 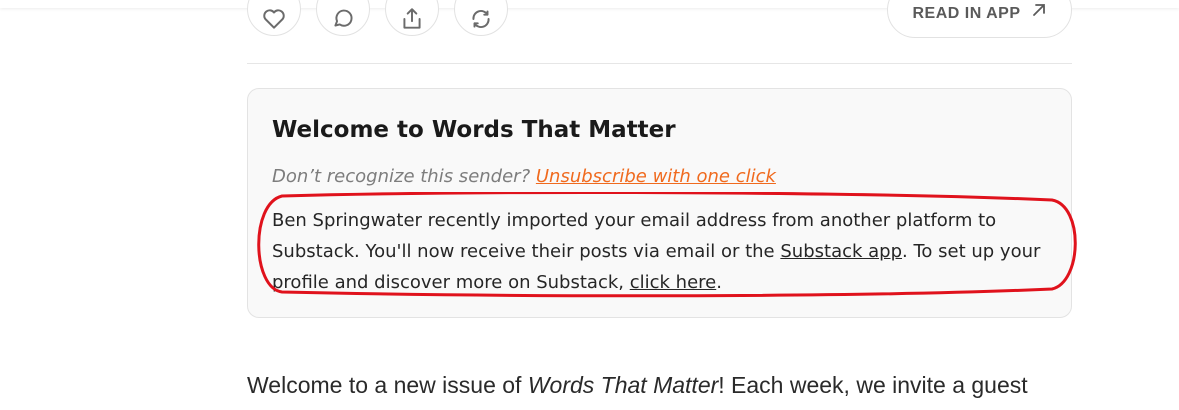 What do you see at coordinates (873, 385) in the screenshot?
I see `intro-suffix: ! Each week, we invite a guest` at bounding box center [873, 385].